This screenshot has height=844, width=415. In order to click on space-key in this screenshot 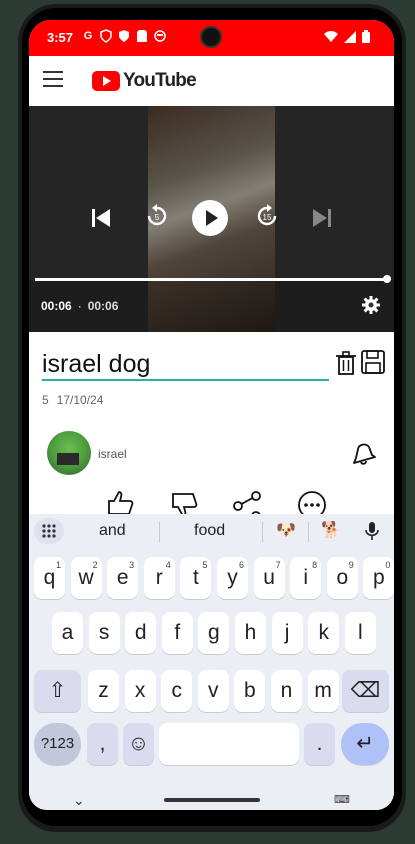, I will do `click(229, 744)`.